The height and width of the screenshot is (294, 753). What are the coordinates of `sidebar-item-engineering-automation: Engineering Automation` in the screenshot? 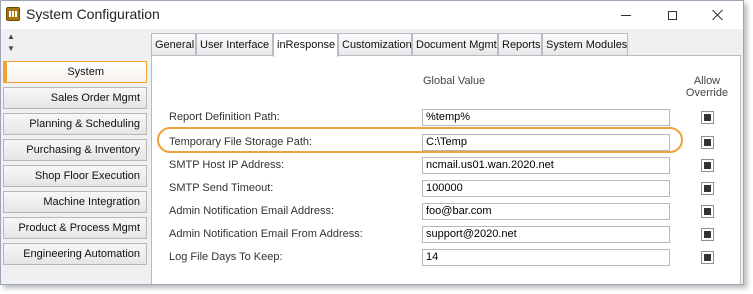 It's located at (75, 254).